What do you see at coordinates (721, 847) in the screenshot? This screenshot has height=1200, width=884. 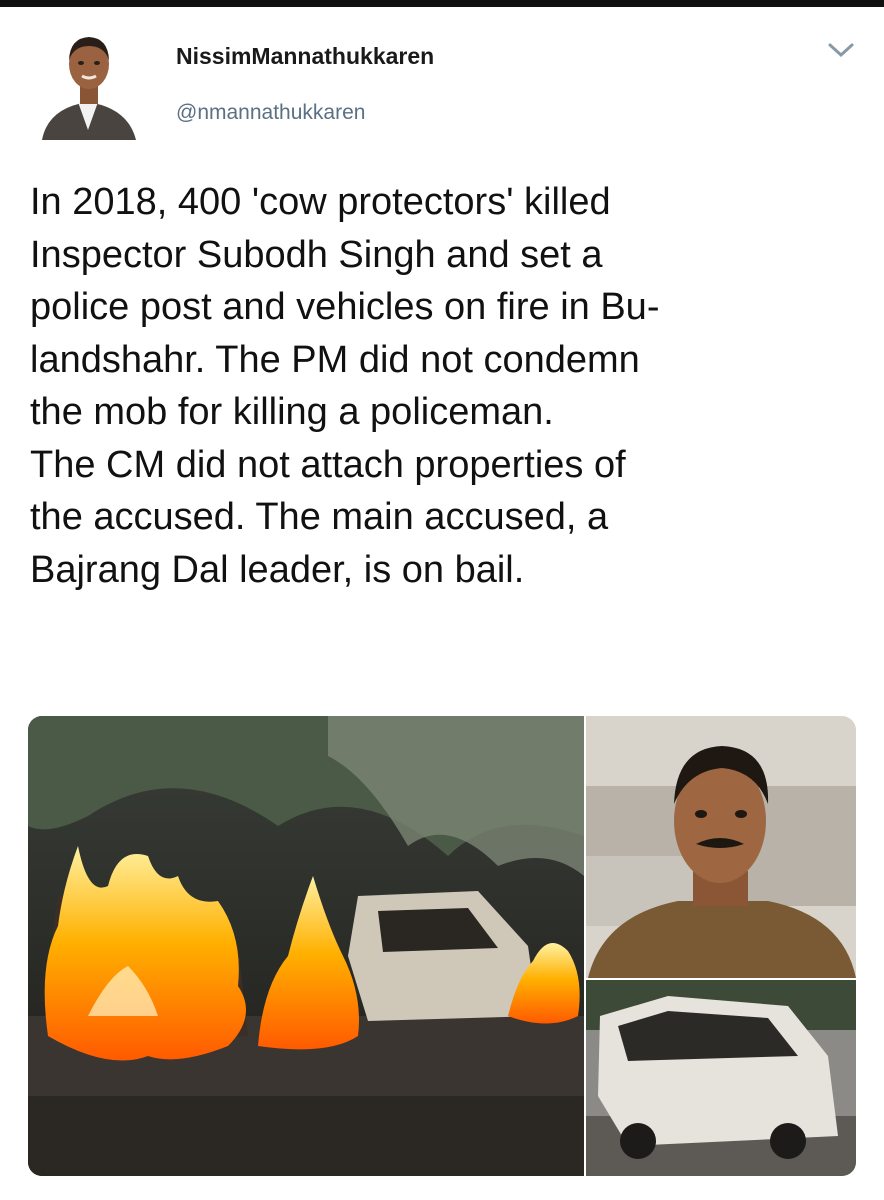 I see `officer-portrait-photo` at bounding box center [721, 847].